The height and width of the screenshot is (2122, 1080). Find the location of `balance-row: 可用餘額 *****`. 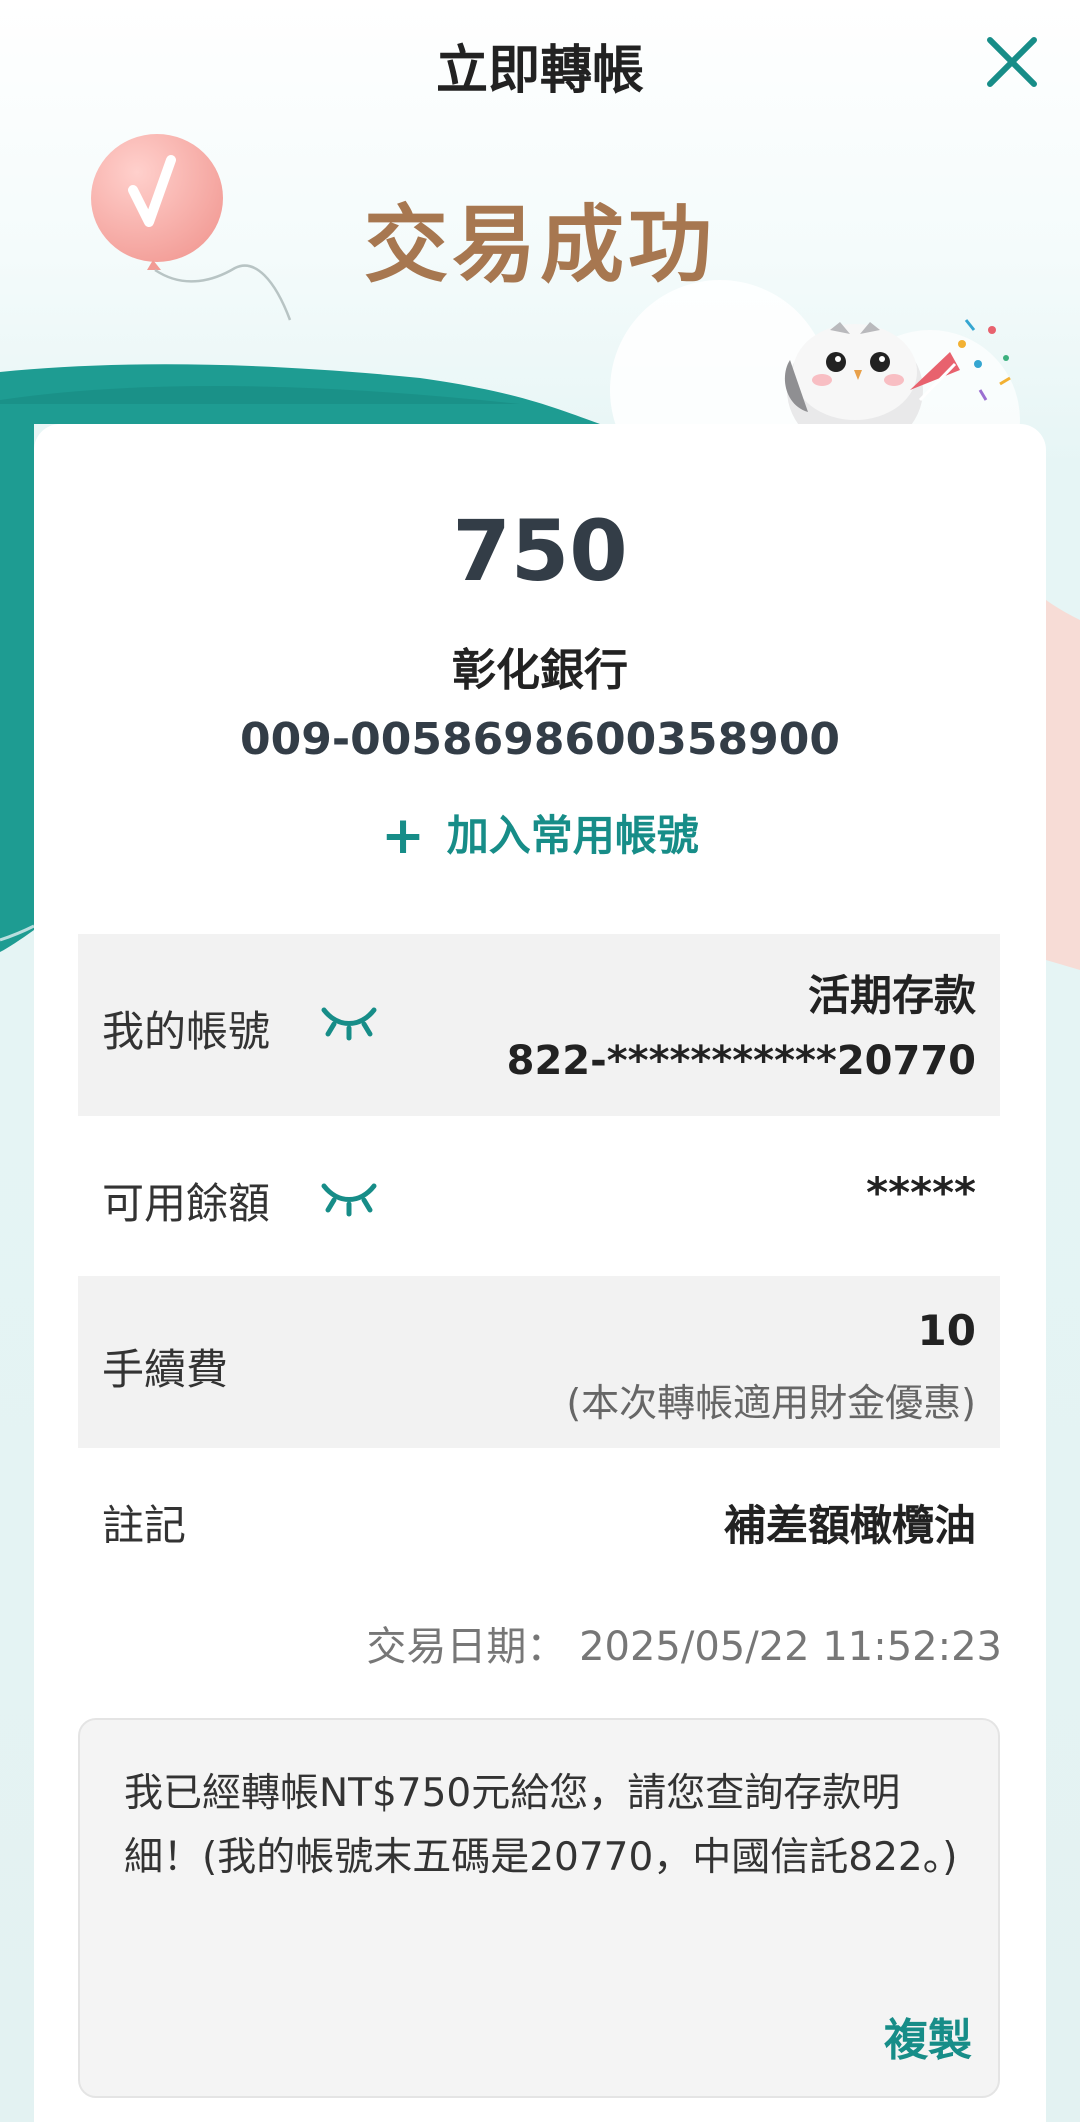

balance-row: 可用餘額 ***** is located at coordinates (539, 1196).